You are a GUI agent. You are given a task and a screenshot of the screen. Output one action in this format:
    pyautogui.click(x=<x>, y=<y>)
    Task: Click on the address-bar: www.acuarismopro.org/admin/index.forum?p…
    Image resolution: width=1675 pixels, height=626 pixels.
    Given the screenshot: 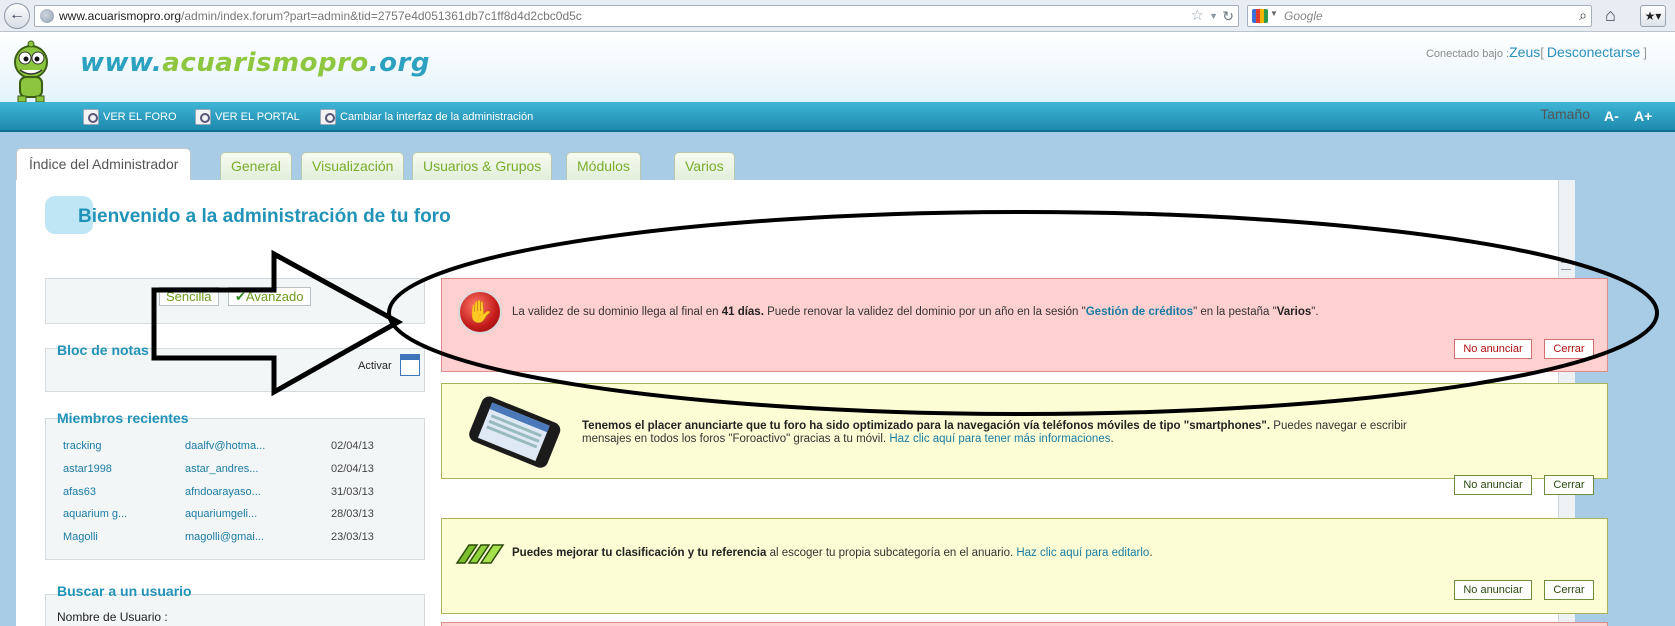 What is the action you would take?
    pyautogui.click(x=636, y=16)
    